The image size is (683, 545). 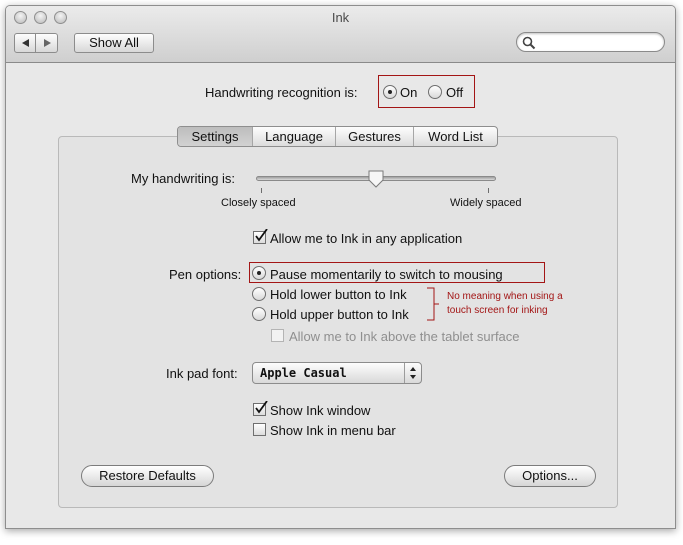 I want to click on hold-upper-button-radio, so click(x=259, y=314).